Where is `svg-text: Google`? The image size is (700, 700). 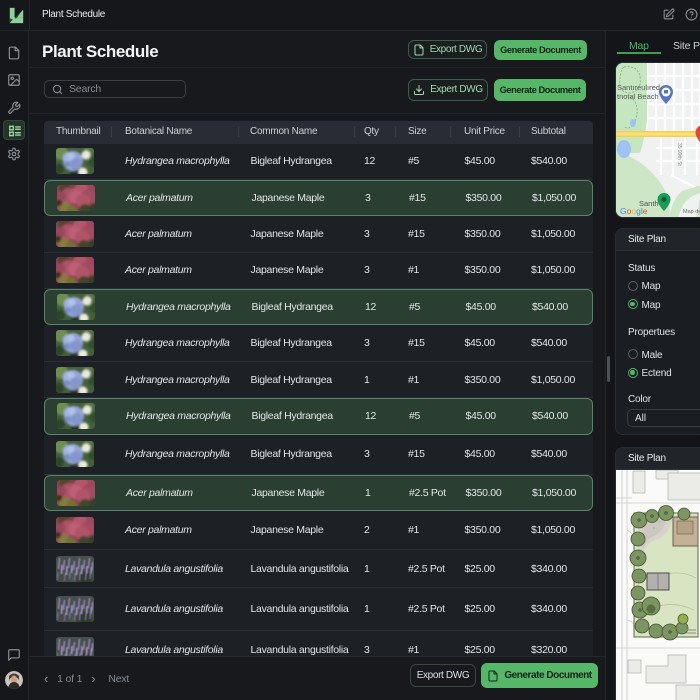
svg-text: Google is located at coordinates (634, 211).